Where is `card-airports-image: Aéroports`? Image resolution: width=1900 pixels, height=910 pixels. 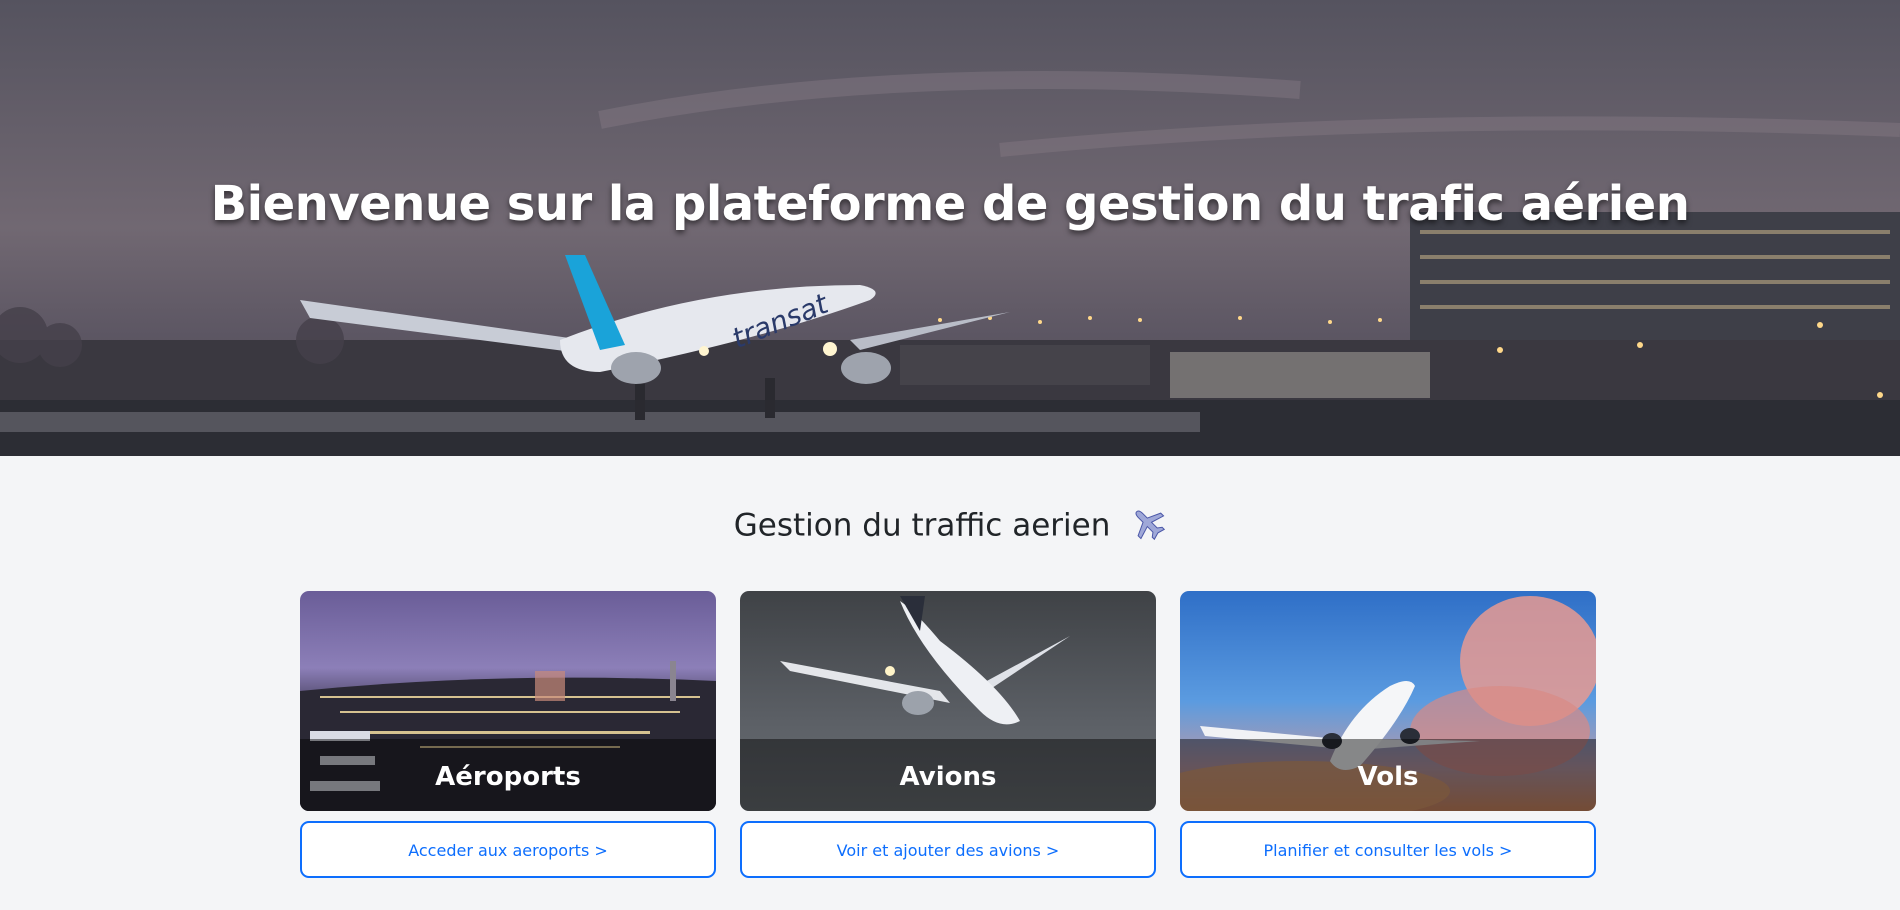
card-airports-image: Aéroports is located at coordinates (508, 701).